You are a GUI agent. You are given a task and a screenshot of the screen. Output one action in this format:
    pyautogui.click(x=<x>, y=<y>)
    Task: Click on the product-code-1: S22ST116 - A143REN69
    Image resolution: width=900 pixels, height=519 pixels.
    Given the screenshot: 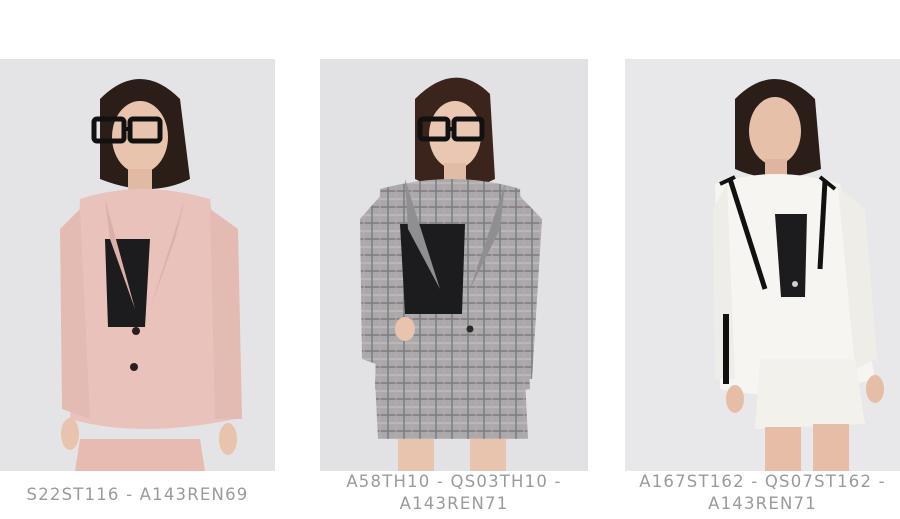 What is the action you would take?
    pyautogui.click(x=137, y=495)
    